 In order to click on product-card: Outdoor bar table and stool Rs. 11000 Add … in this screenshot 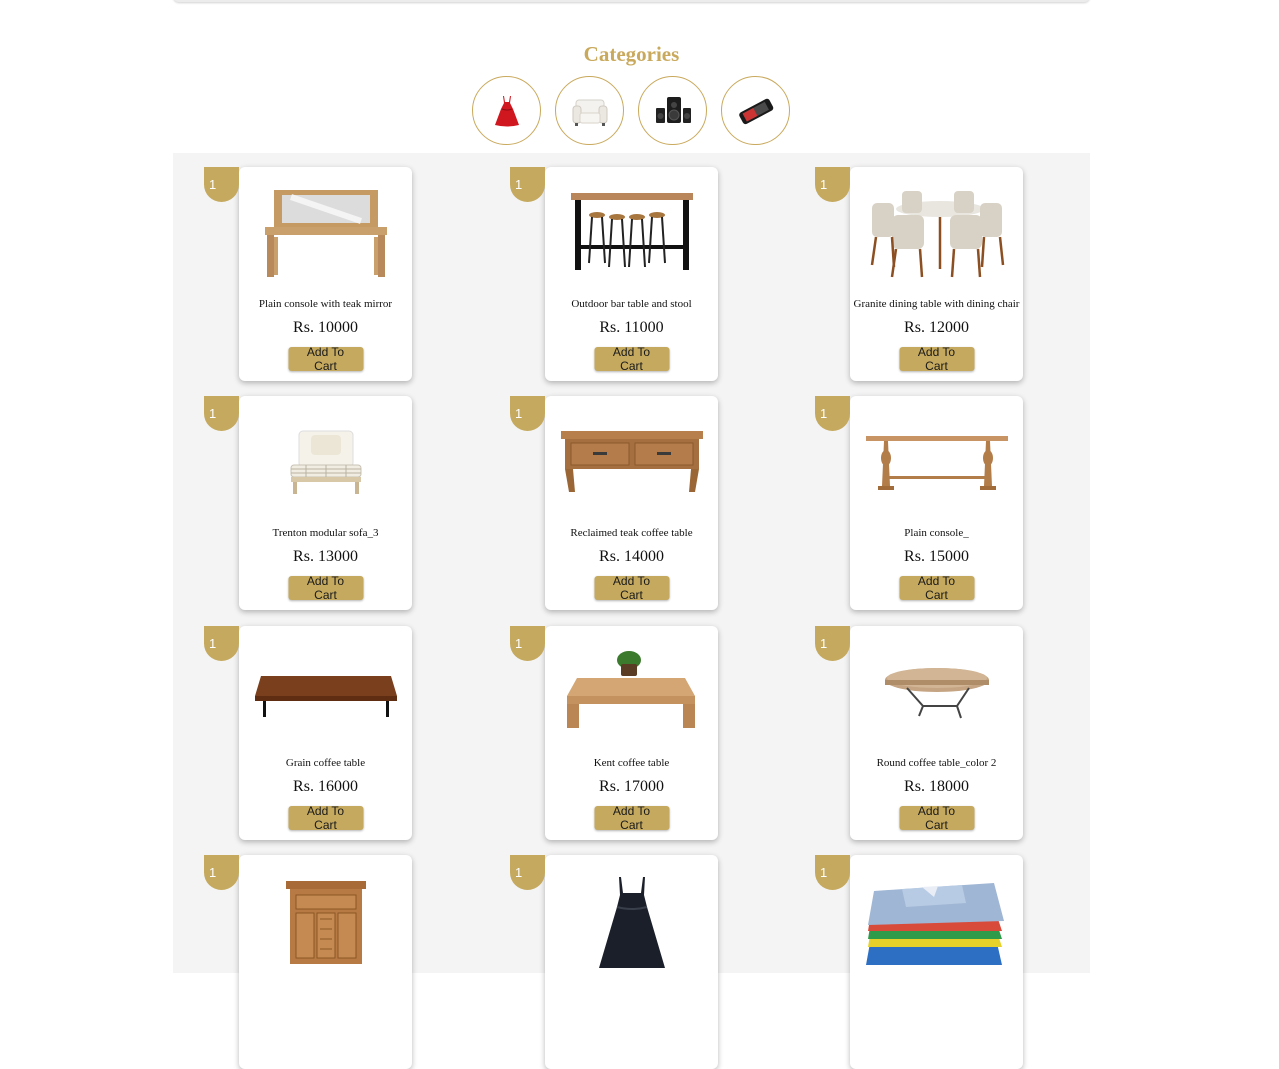, I will do `click(631, 274)`.